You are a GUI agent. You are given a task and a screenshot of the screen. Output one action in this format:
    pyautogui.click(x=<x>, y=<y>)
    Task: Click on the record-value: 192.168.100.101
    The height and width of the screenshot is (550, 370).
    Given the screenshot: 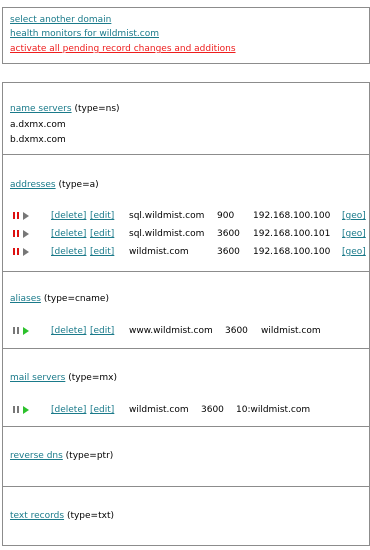 What is the action you would take?
    pyautogui.click(x=292, y=234)
    